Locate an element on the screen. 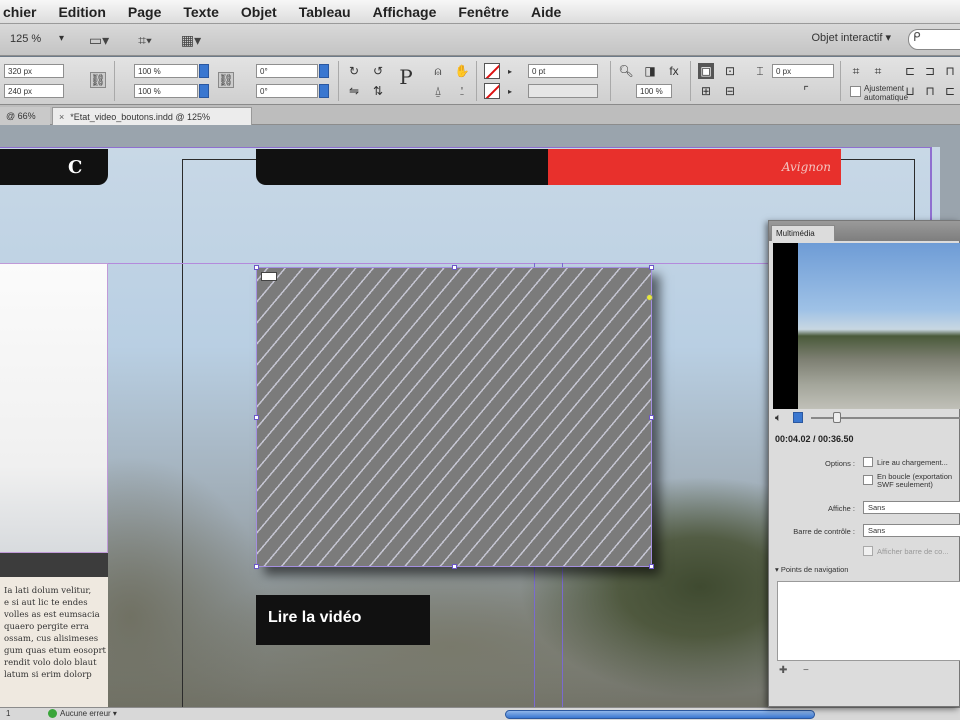 The height and width of the screenshot is (720, 960). flip-horizontal-icon: ⇋ is located at coordinates (354, 91).